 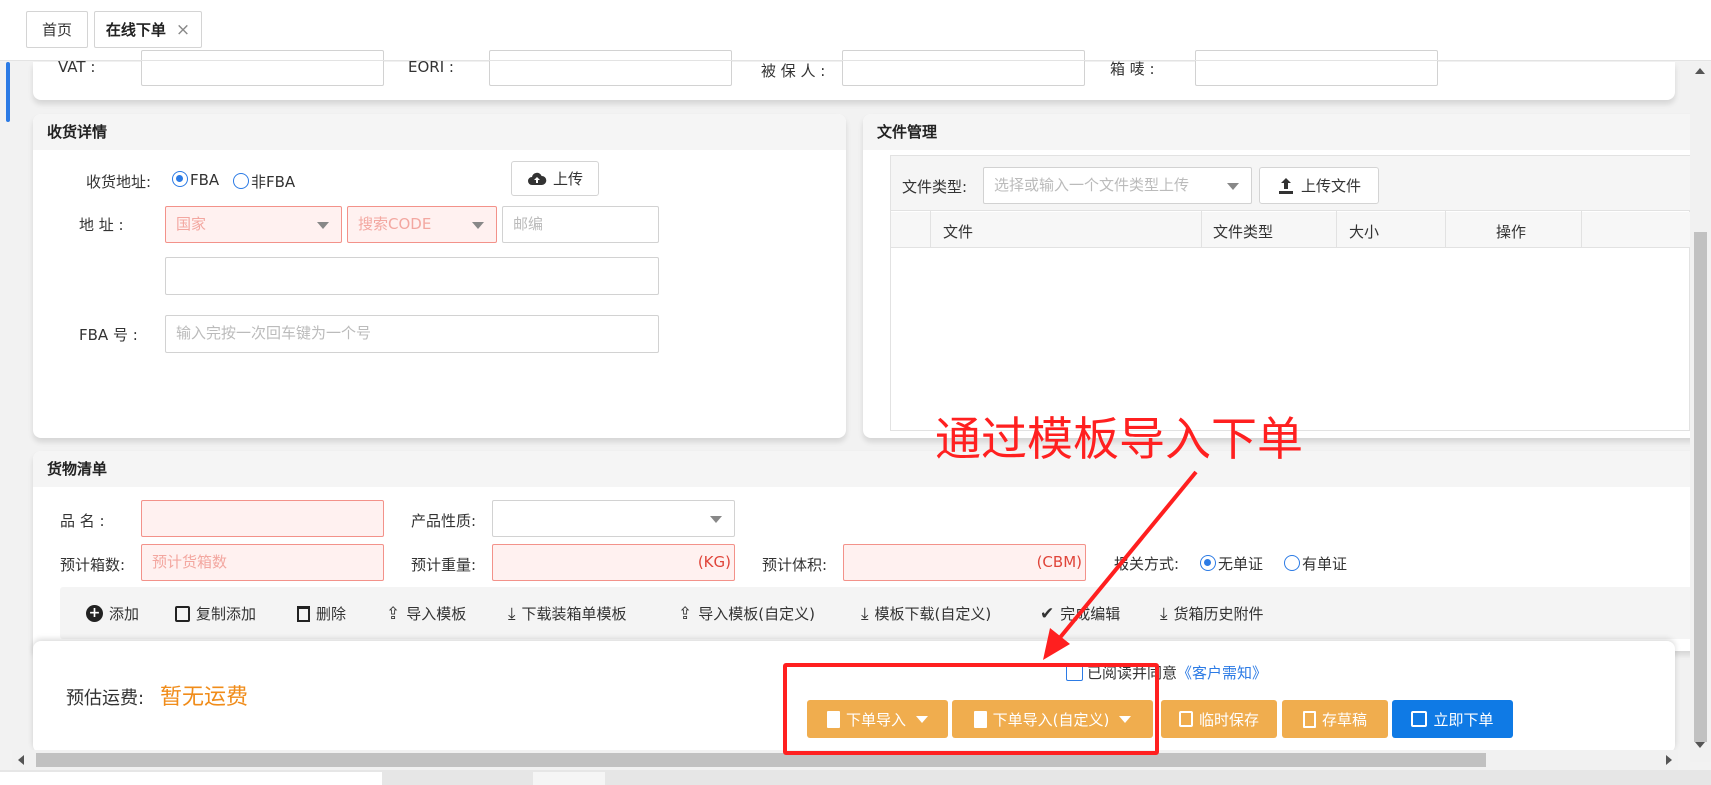 I want to click on add-button: + 添加, so click(x=112, y=613).